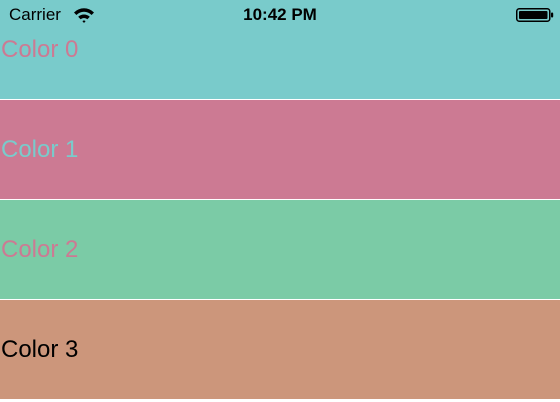 The width and height of the screenshot is (560, 402). I want to click on battery-icon, so click(535, 15).